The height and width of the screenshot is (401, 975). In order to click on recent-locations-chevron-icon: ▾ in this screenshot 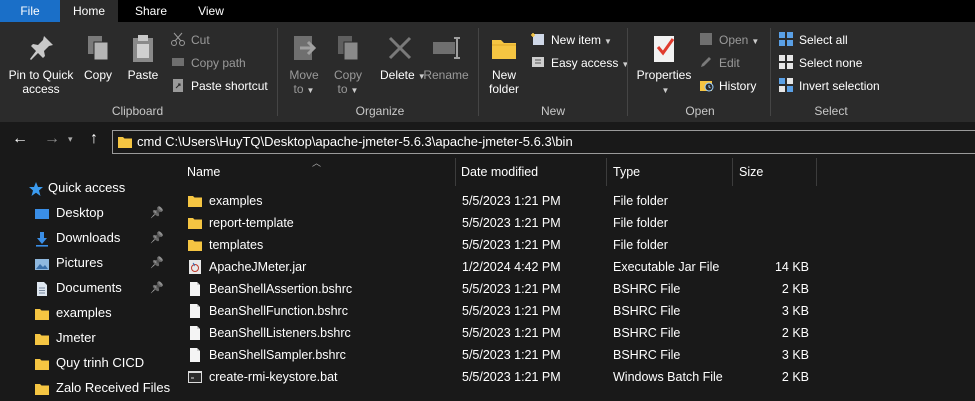, I will do `click(70, 139)`.